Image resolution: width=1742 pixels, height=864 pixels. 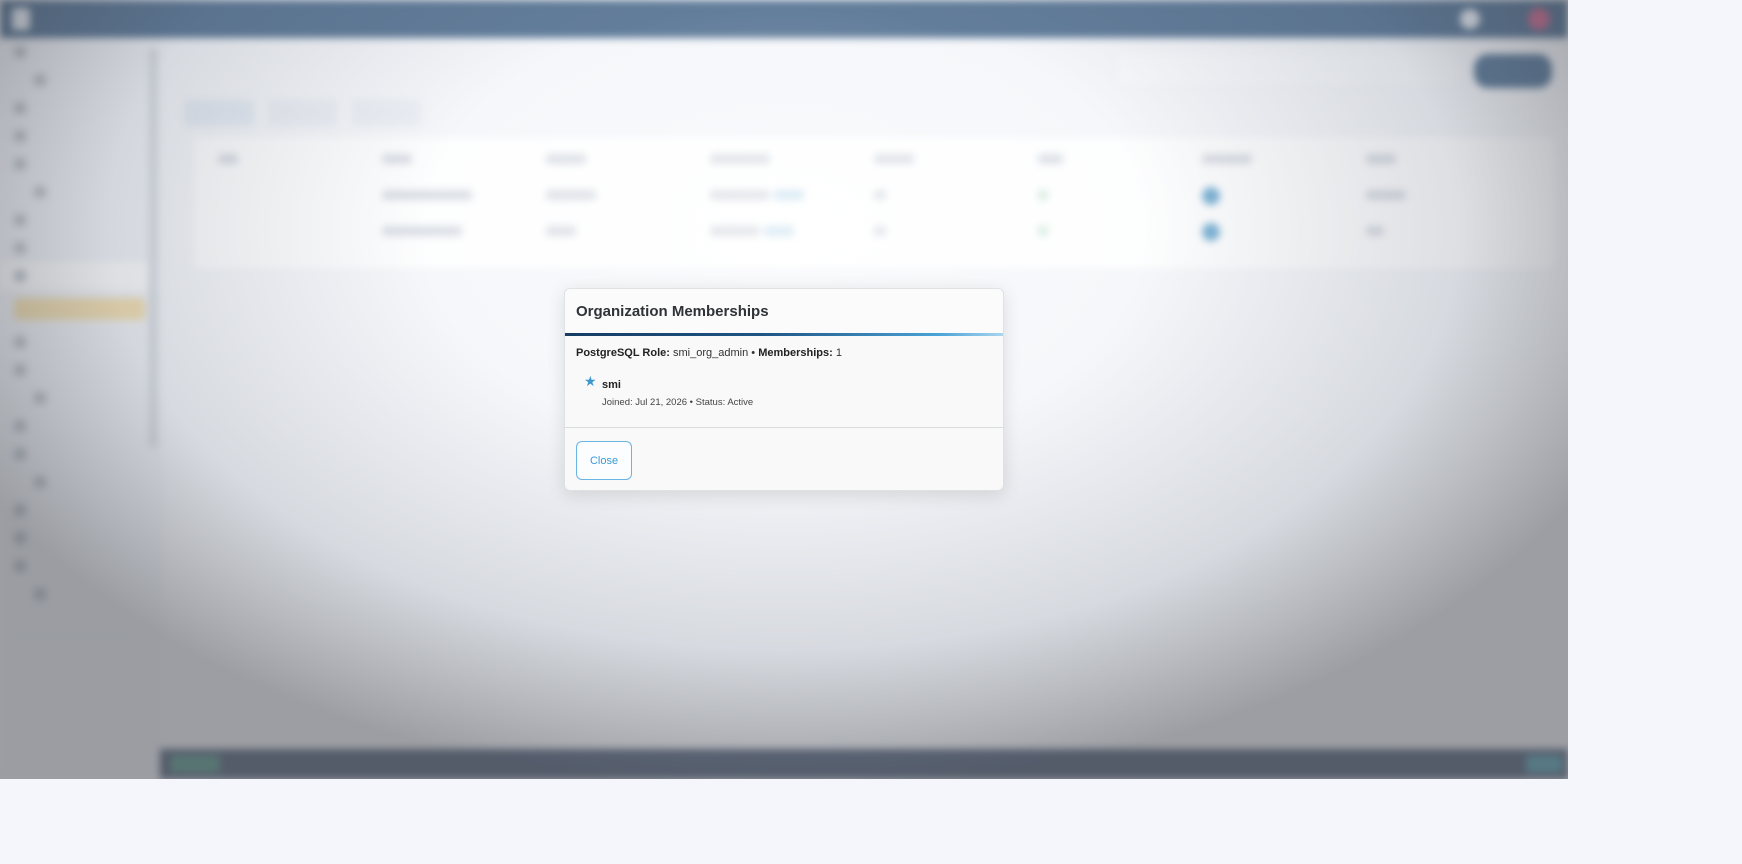 I want to click on organization-name: smi, so click(x=611, y=385).